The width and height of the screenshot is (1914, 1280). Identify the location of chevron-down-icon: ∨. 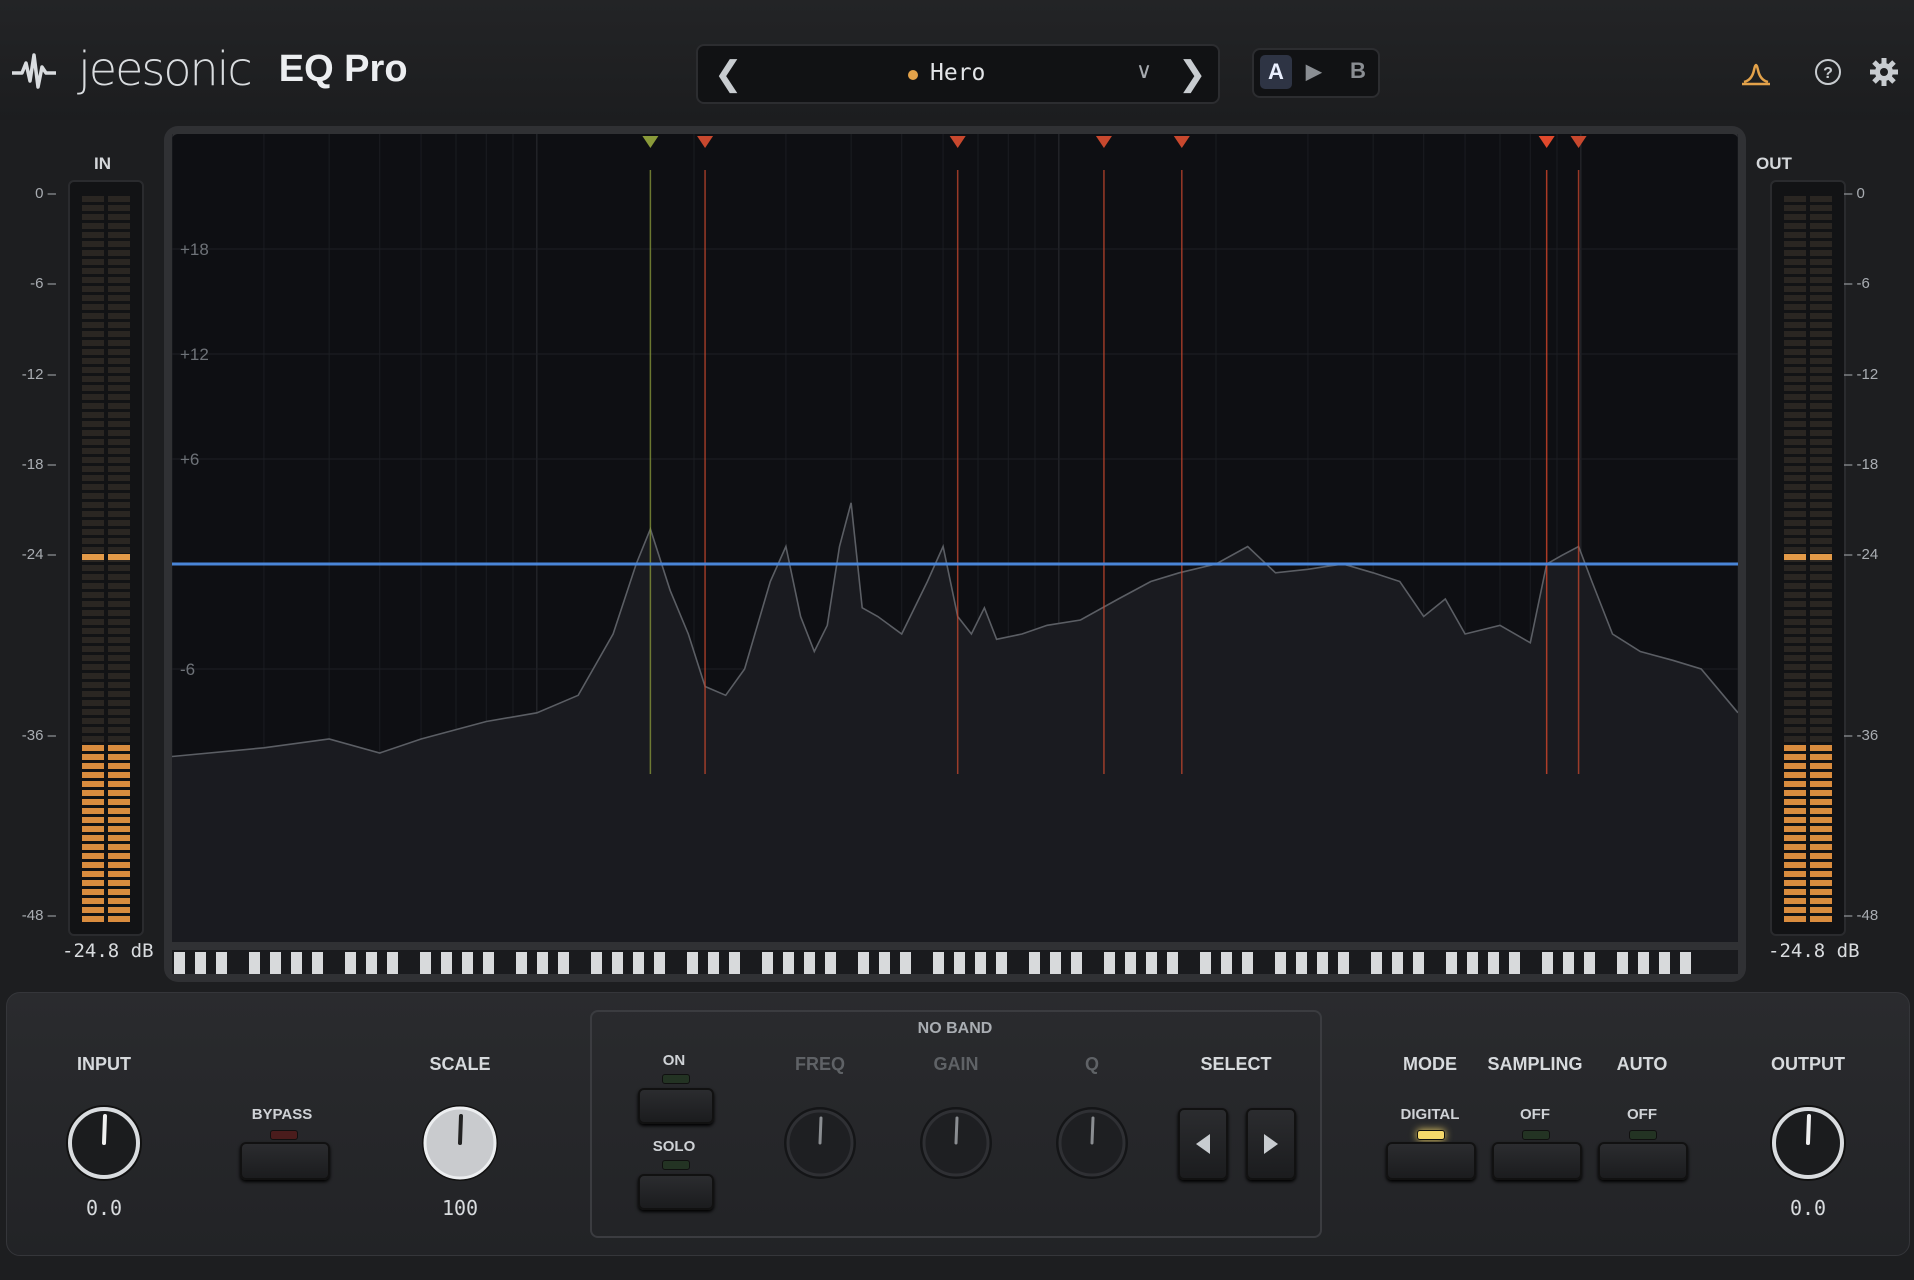
(1144, 71).